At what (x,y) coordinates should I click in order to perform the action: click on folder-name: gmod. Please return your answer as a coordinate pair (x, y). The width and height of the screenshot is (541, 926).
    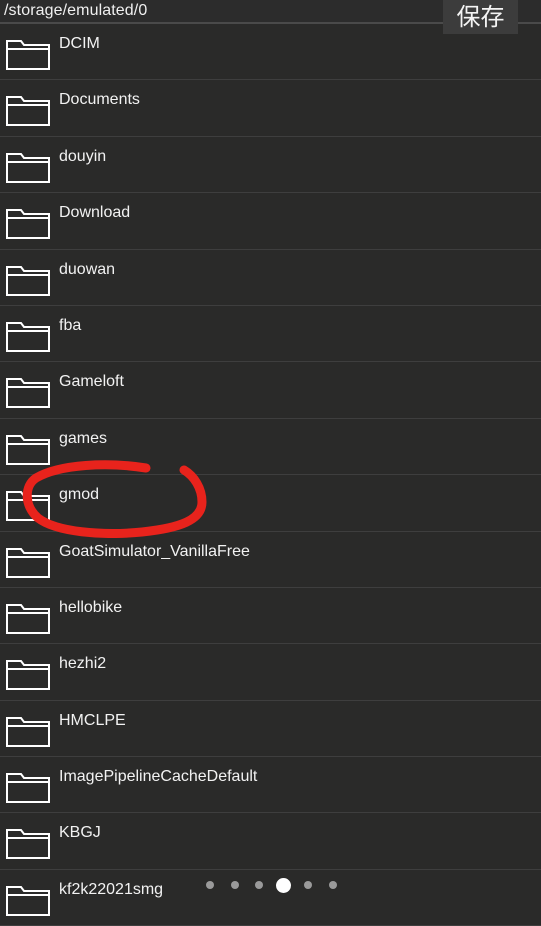
    Looking at the image, I should click on (79, 495).